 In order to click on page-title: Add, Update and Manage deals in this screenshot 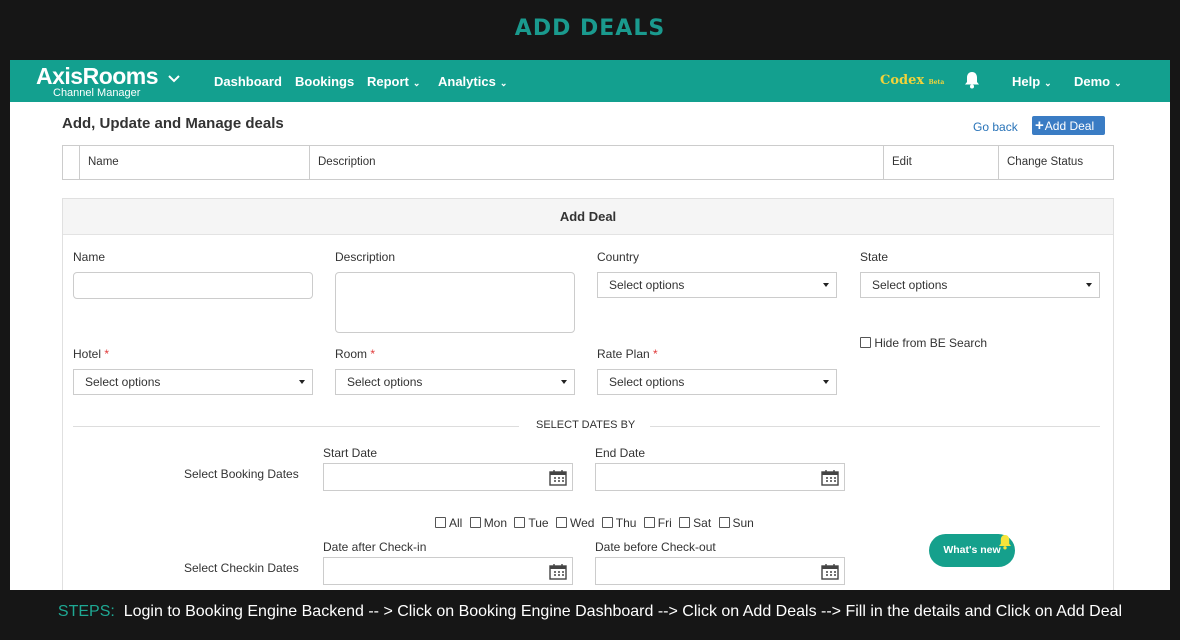, I will do `click(173, 123)`.